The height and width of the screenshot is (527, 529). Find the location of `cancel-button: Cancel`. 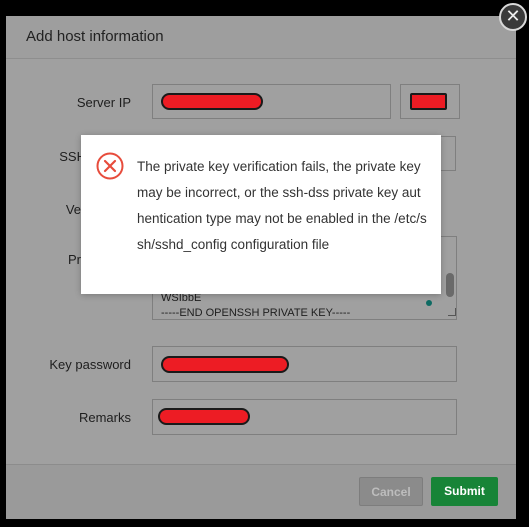

cancel-button: Cancel is located at coordinates (391, 491).